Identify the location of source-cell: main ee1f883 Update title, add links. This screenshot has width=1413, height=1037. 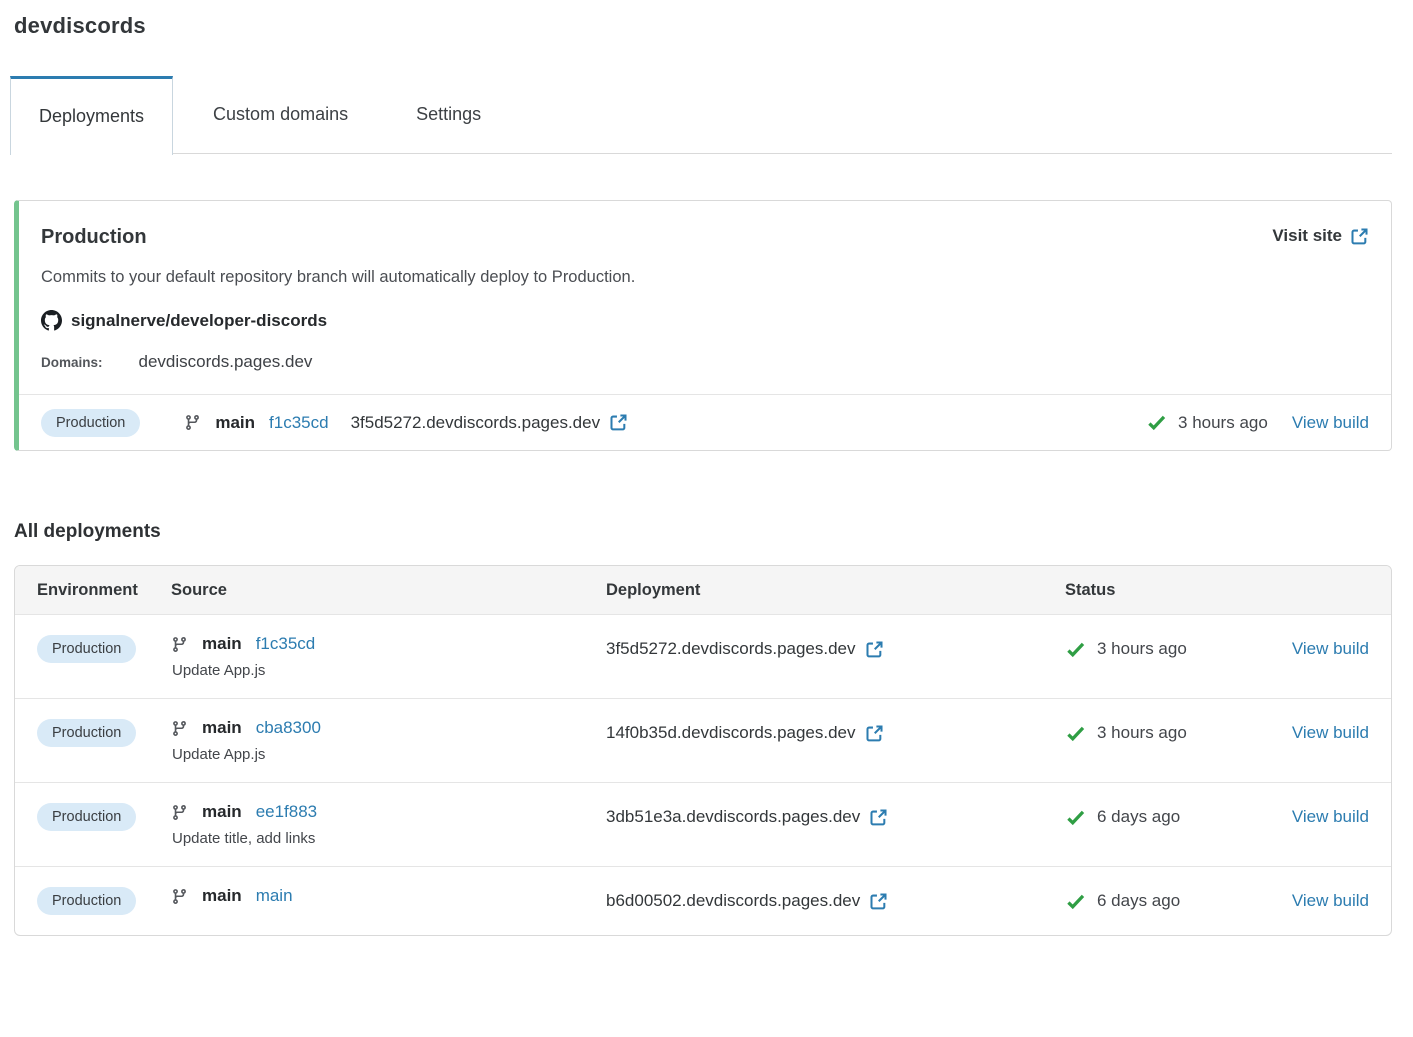
(388, 824).